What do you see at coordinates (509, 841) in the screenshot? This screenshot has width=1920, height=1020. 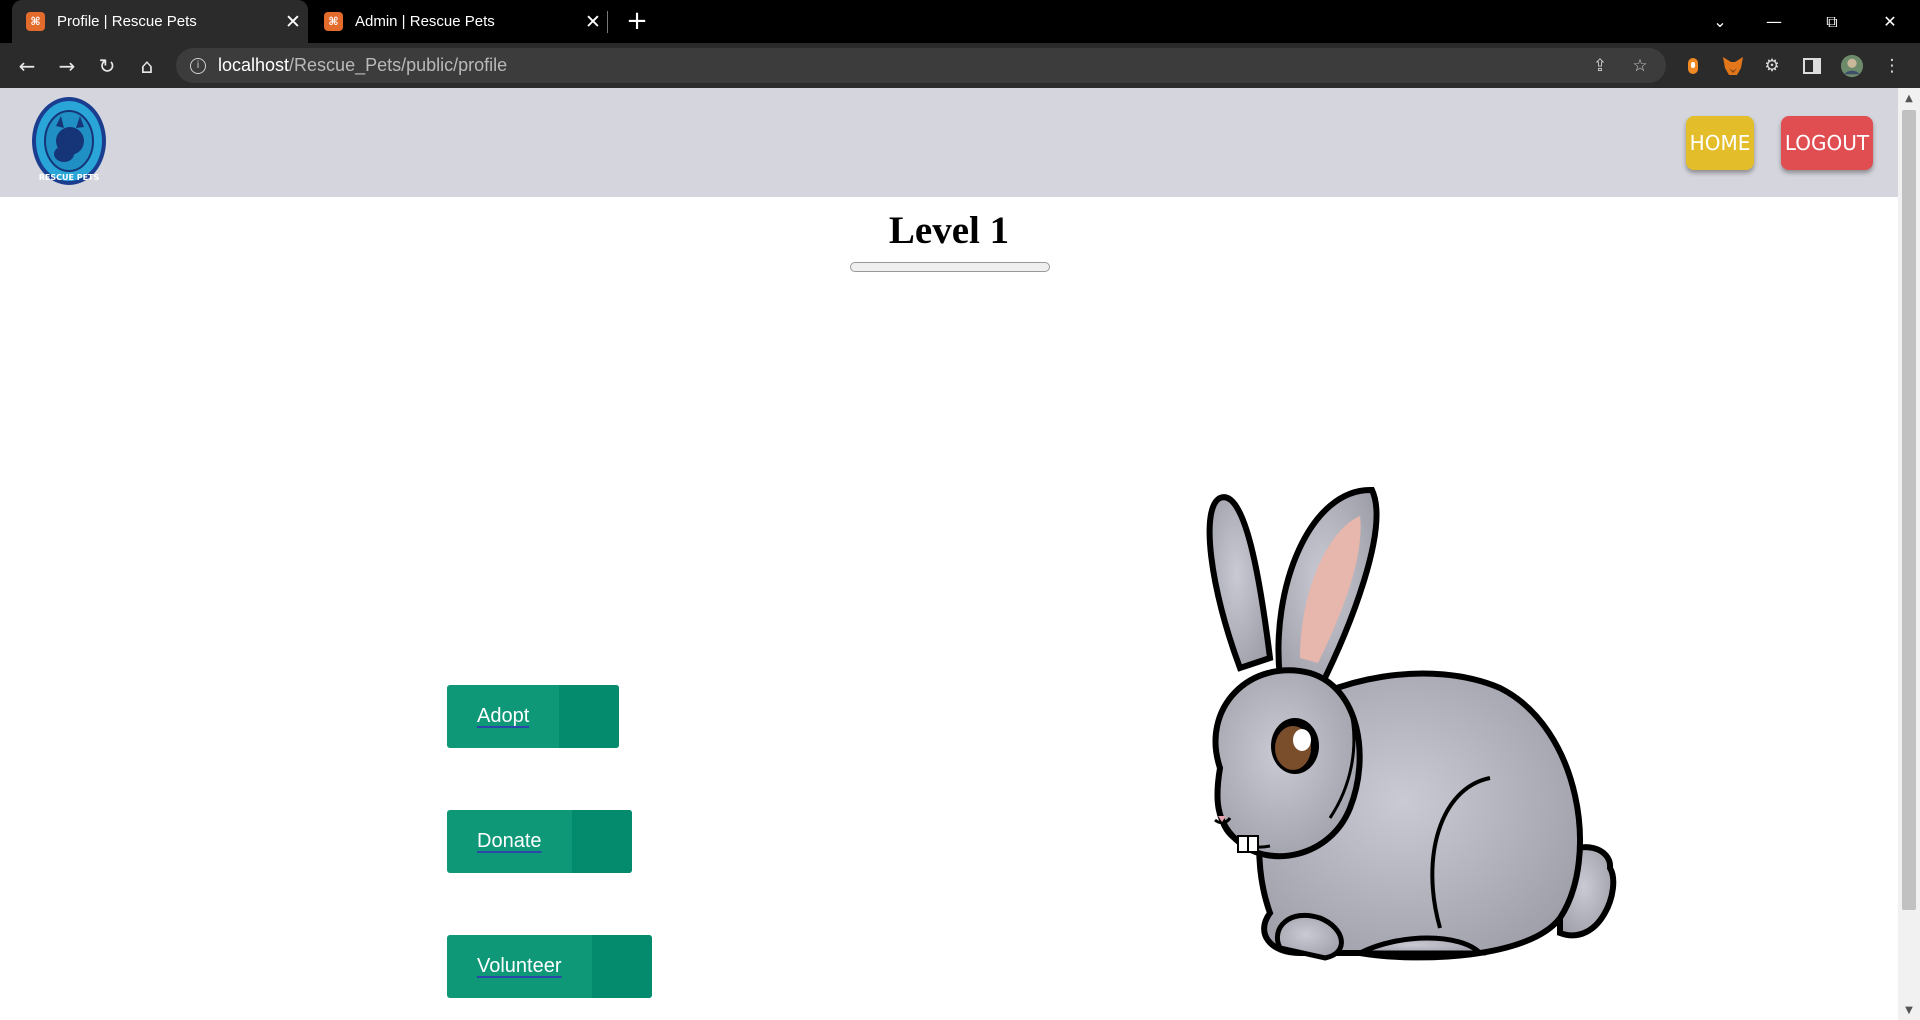 I see `donate-label: Donate` at bounding box center [509, 841].